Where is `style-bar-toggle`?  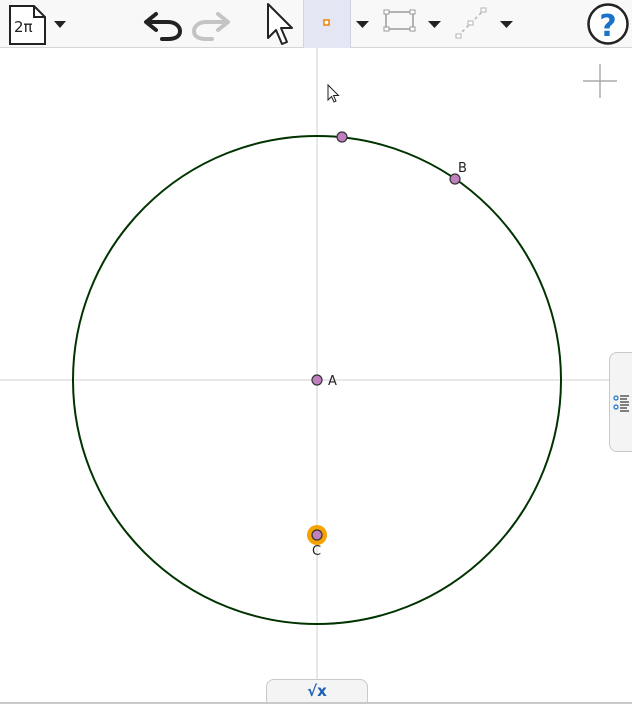 style-bar-toggle is located at coordinates (620, 402).